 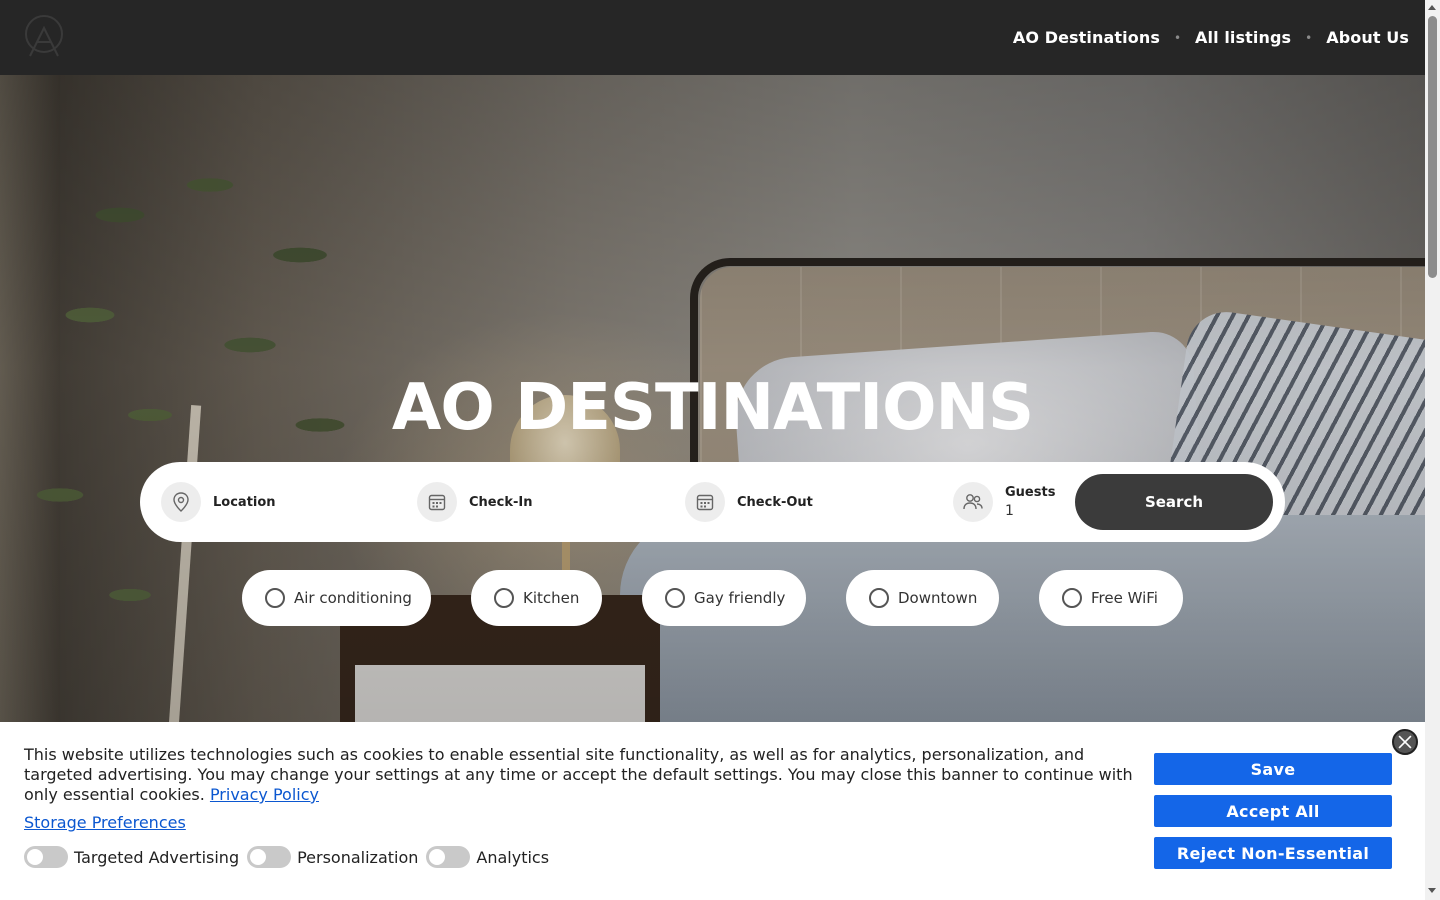 I want to click on personalization-label: Personalization, so click(x=358, y=857).